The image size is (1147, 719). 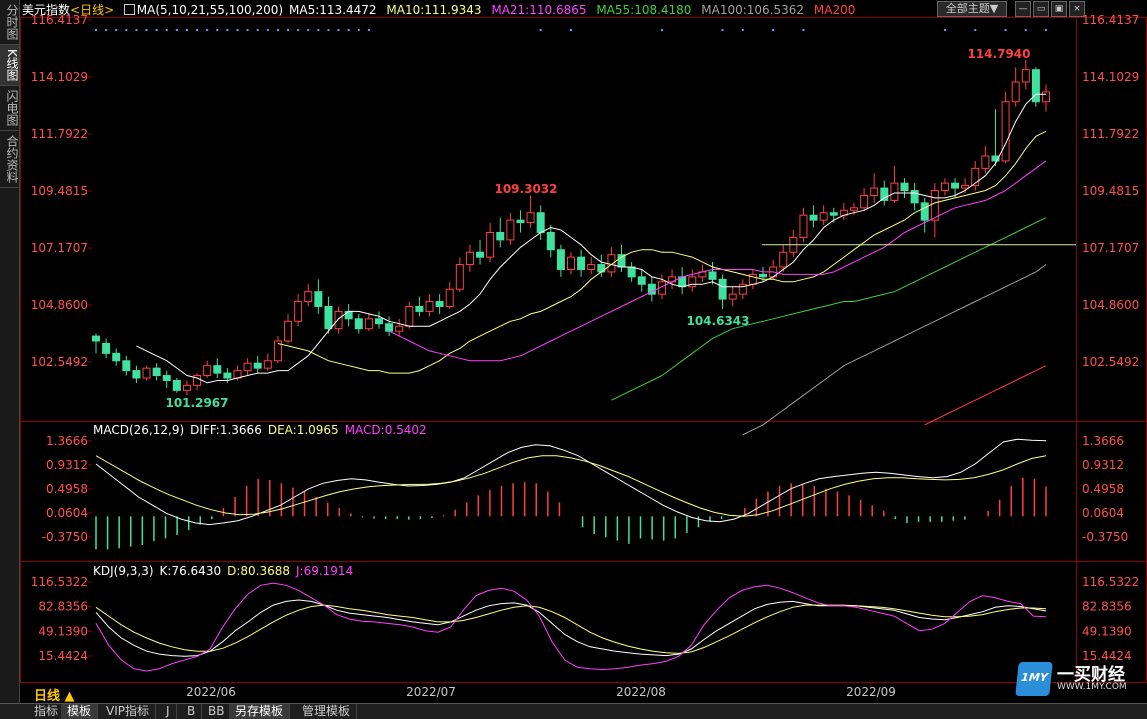 I want to click on macd-line-diff, so click(x=571, y=482).